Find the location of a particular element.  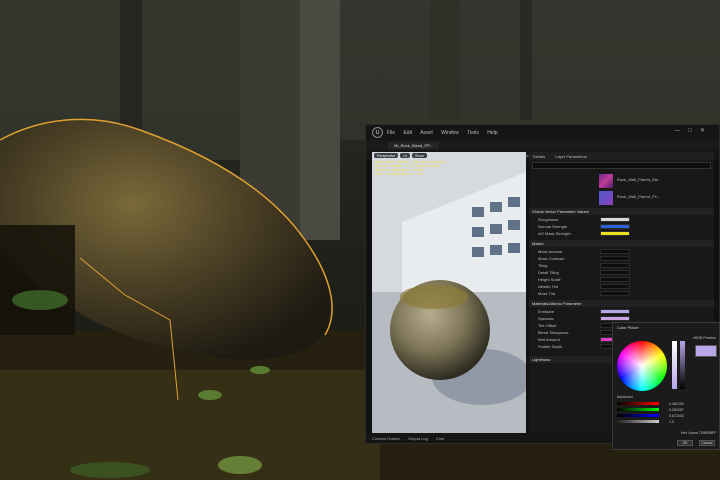

ok-button: OK is located at coordinates (685, 443).